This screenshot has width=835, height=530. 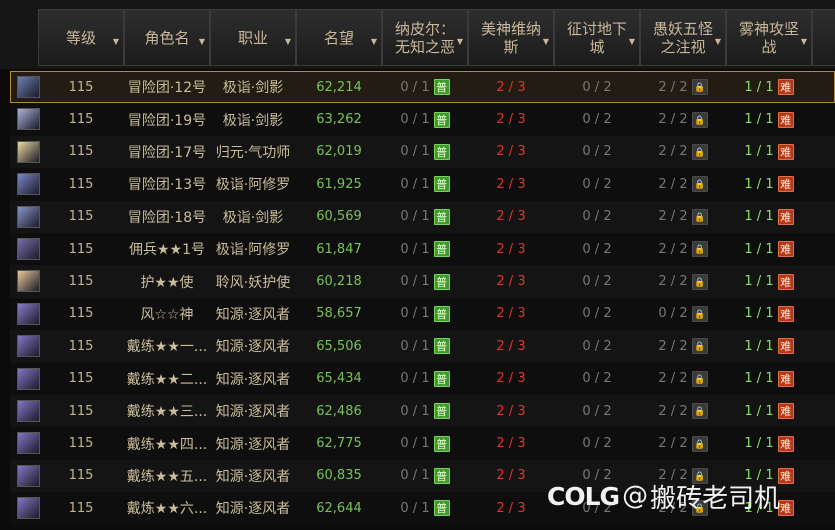 I want to click on cell-name: 佣兵★★1号, so click(x=167, y=249).